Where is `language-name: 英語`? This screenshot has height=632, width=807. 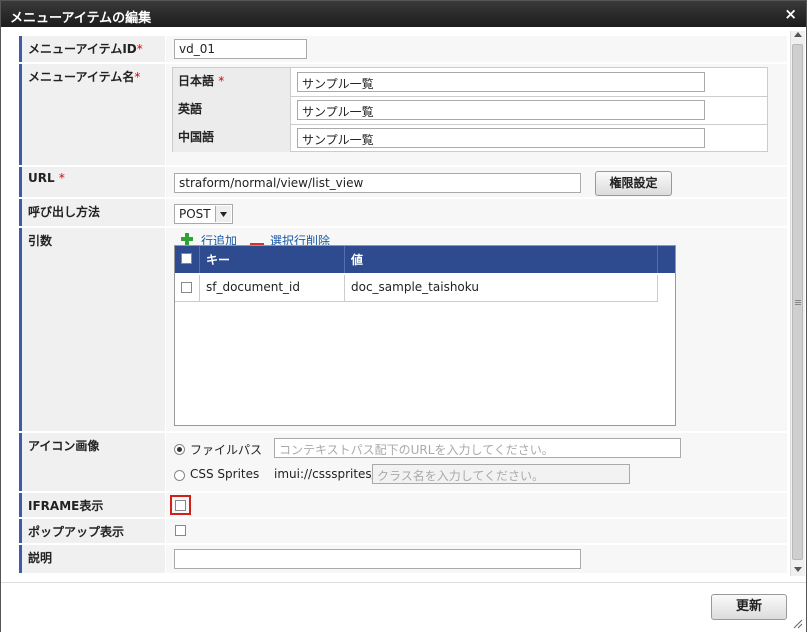
language-name: 英語 is located at coordinates (232, 110).